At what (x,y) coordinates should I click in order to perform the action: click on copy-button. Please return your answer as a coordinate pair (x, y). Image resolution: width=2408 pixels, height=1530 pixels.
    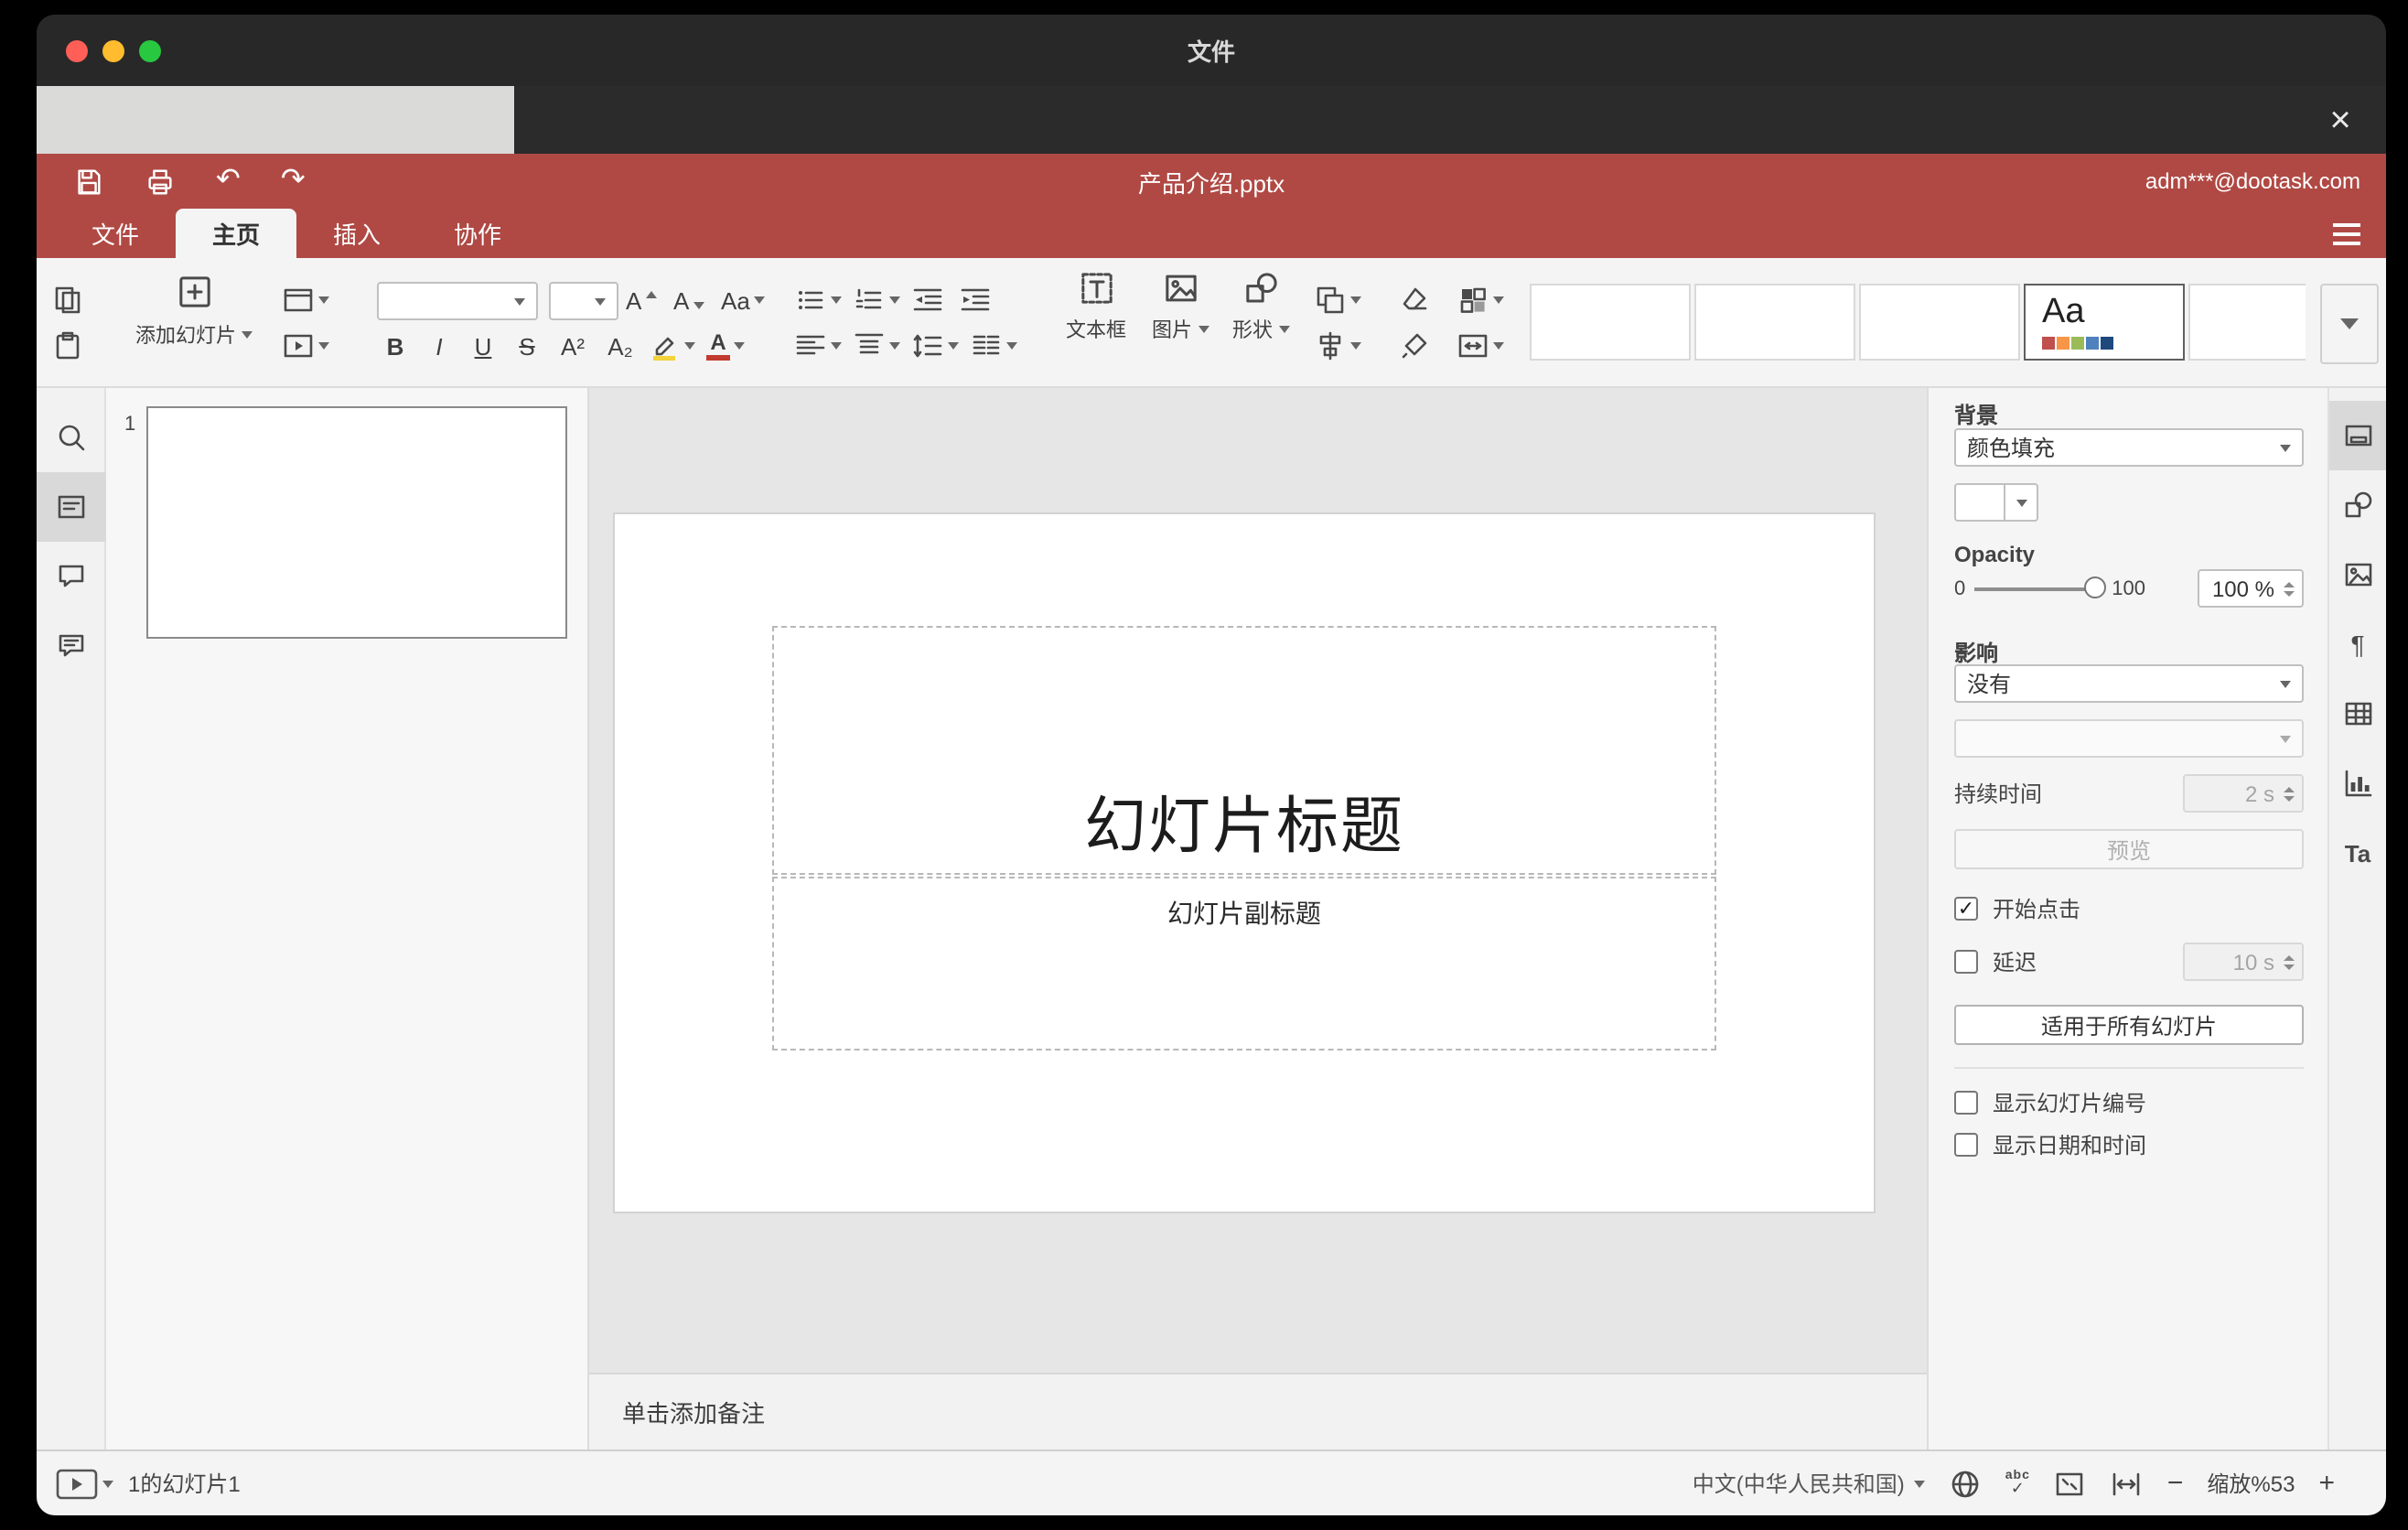
    Looking at the image, I should click on (67, 300).